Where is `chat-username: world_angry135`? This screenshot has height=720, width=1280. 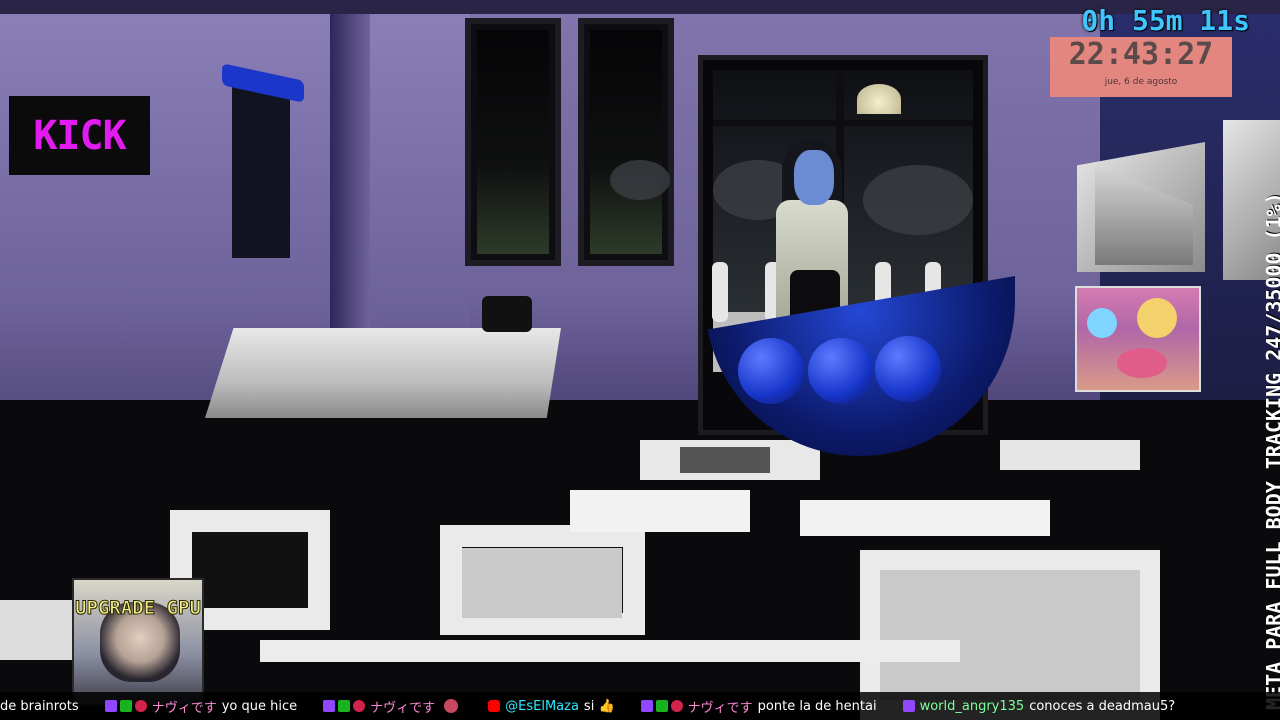
chat-username: world_angry135 is located at coordinates (972, 706).